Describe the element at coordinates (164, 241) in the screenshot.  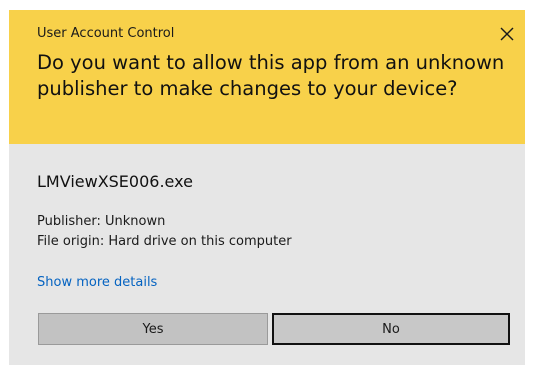
I see `file-origin-info: File origin: Hard drive on this computer` at that location.